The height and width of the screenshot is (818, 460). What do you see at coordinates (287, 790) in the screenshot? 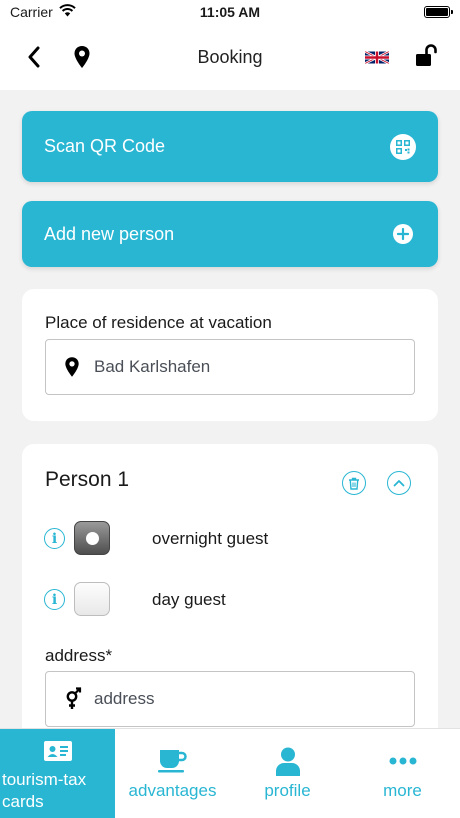
I see `tab-label: profile` at bounding box center [287, 790].